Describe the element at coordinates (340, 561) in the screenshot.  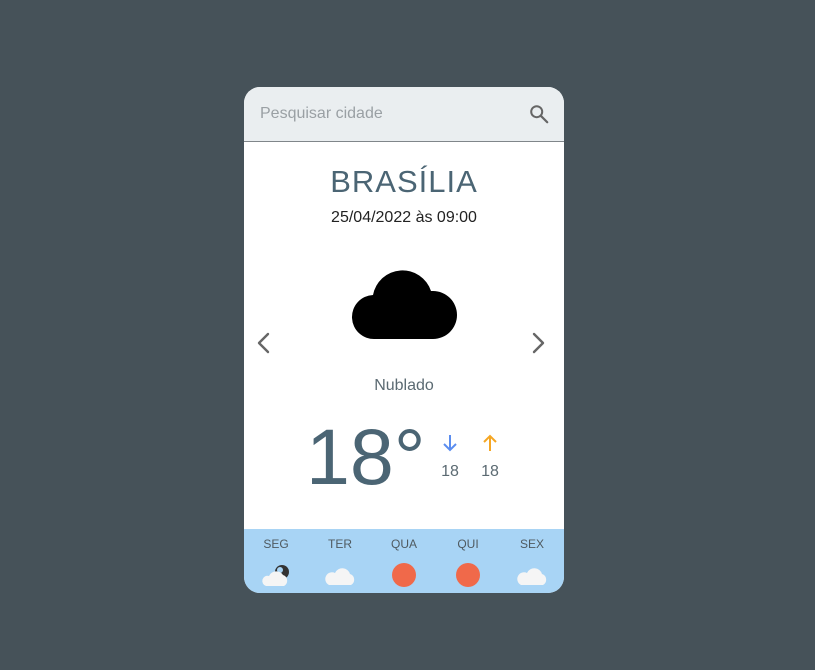
I see `forecast-day: TER` at that location.